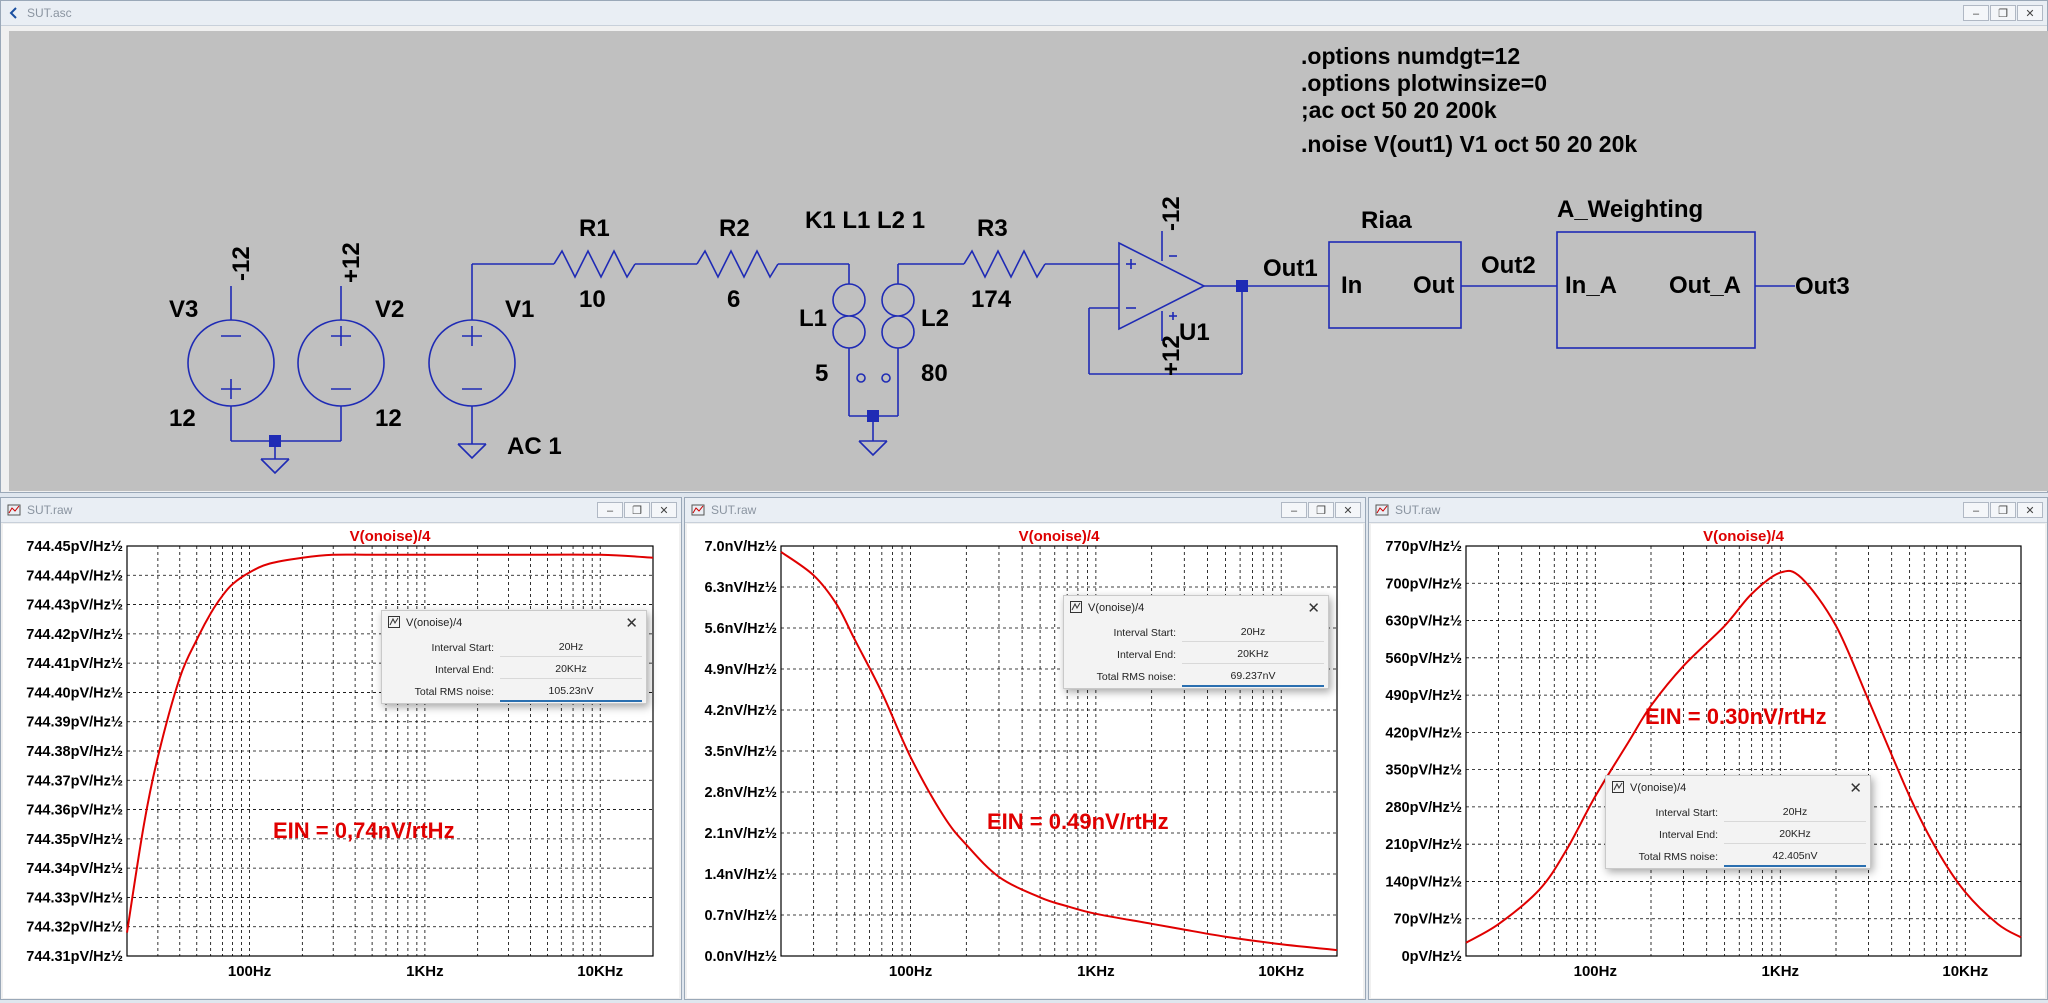  What do you see at coordinates (74, 752) in the screenshot?
I see `y-tick-label: 744.38pV/Hz½` at bounding box center [74, 752].